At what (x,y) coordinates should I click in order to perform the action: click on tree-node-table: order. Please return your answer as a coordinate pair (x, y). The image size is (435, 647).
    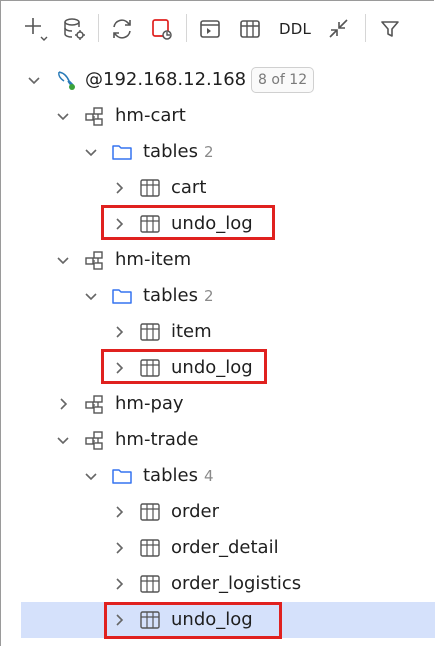
    Looking at the image, I should click on (218, 512).